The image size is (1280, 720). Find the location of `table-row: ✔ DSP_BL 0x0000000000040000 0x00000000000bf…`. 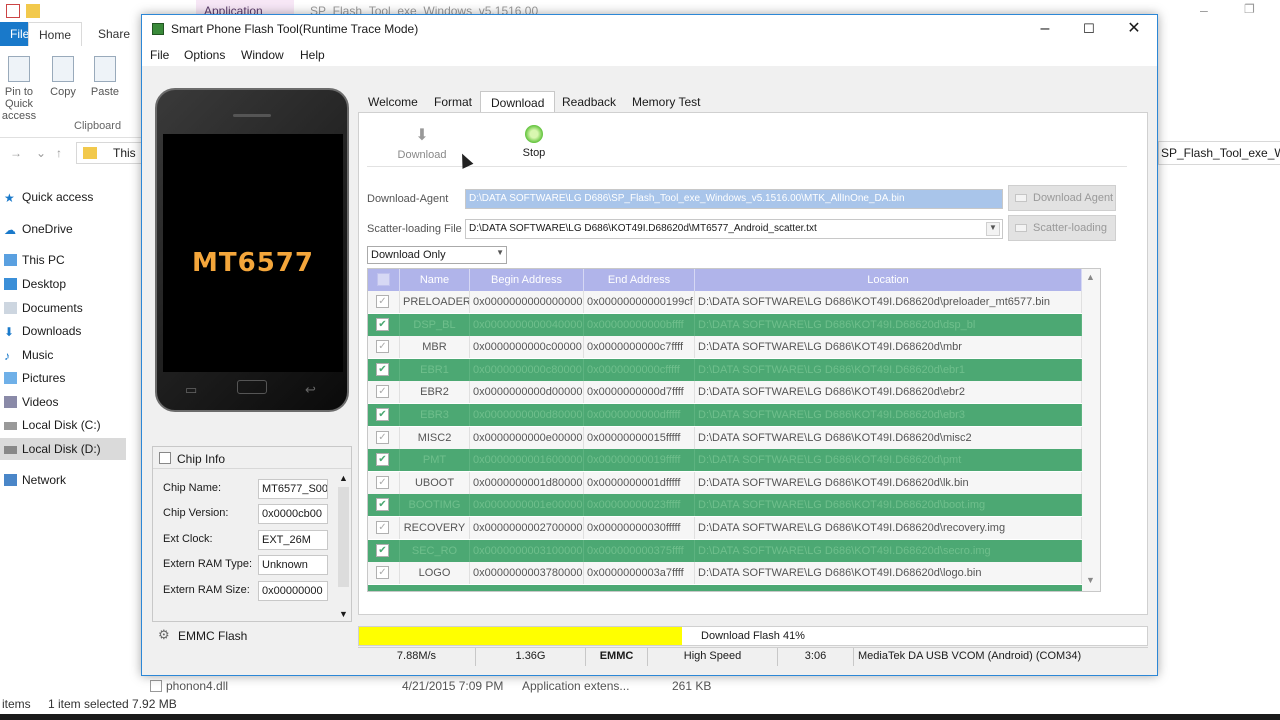

table-row: ✔ DSP_BL 0x0000000000040000 0x00000000000bf… is located at coordinates (725, 324).